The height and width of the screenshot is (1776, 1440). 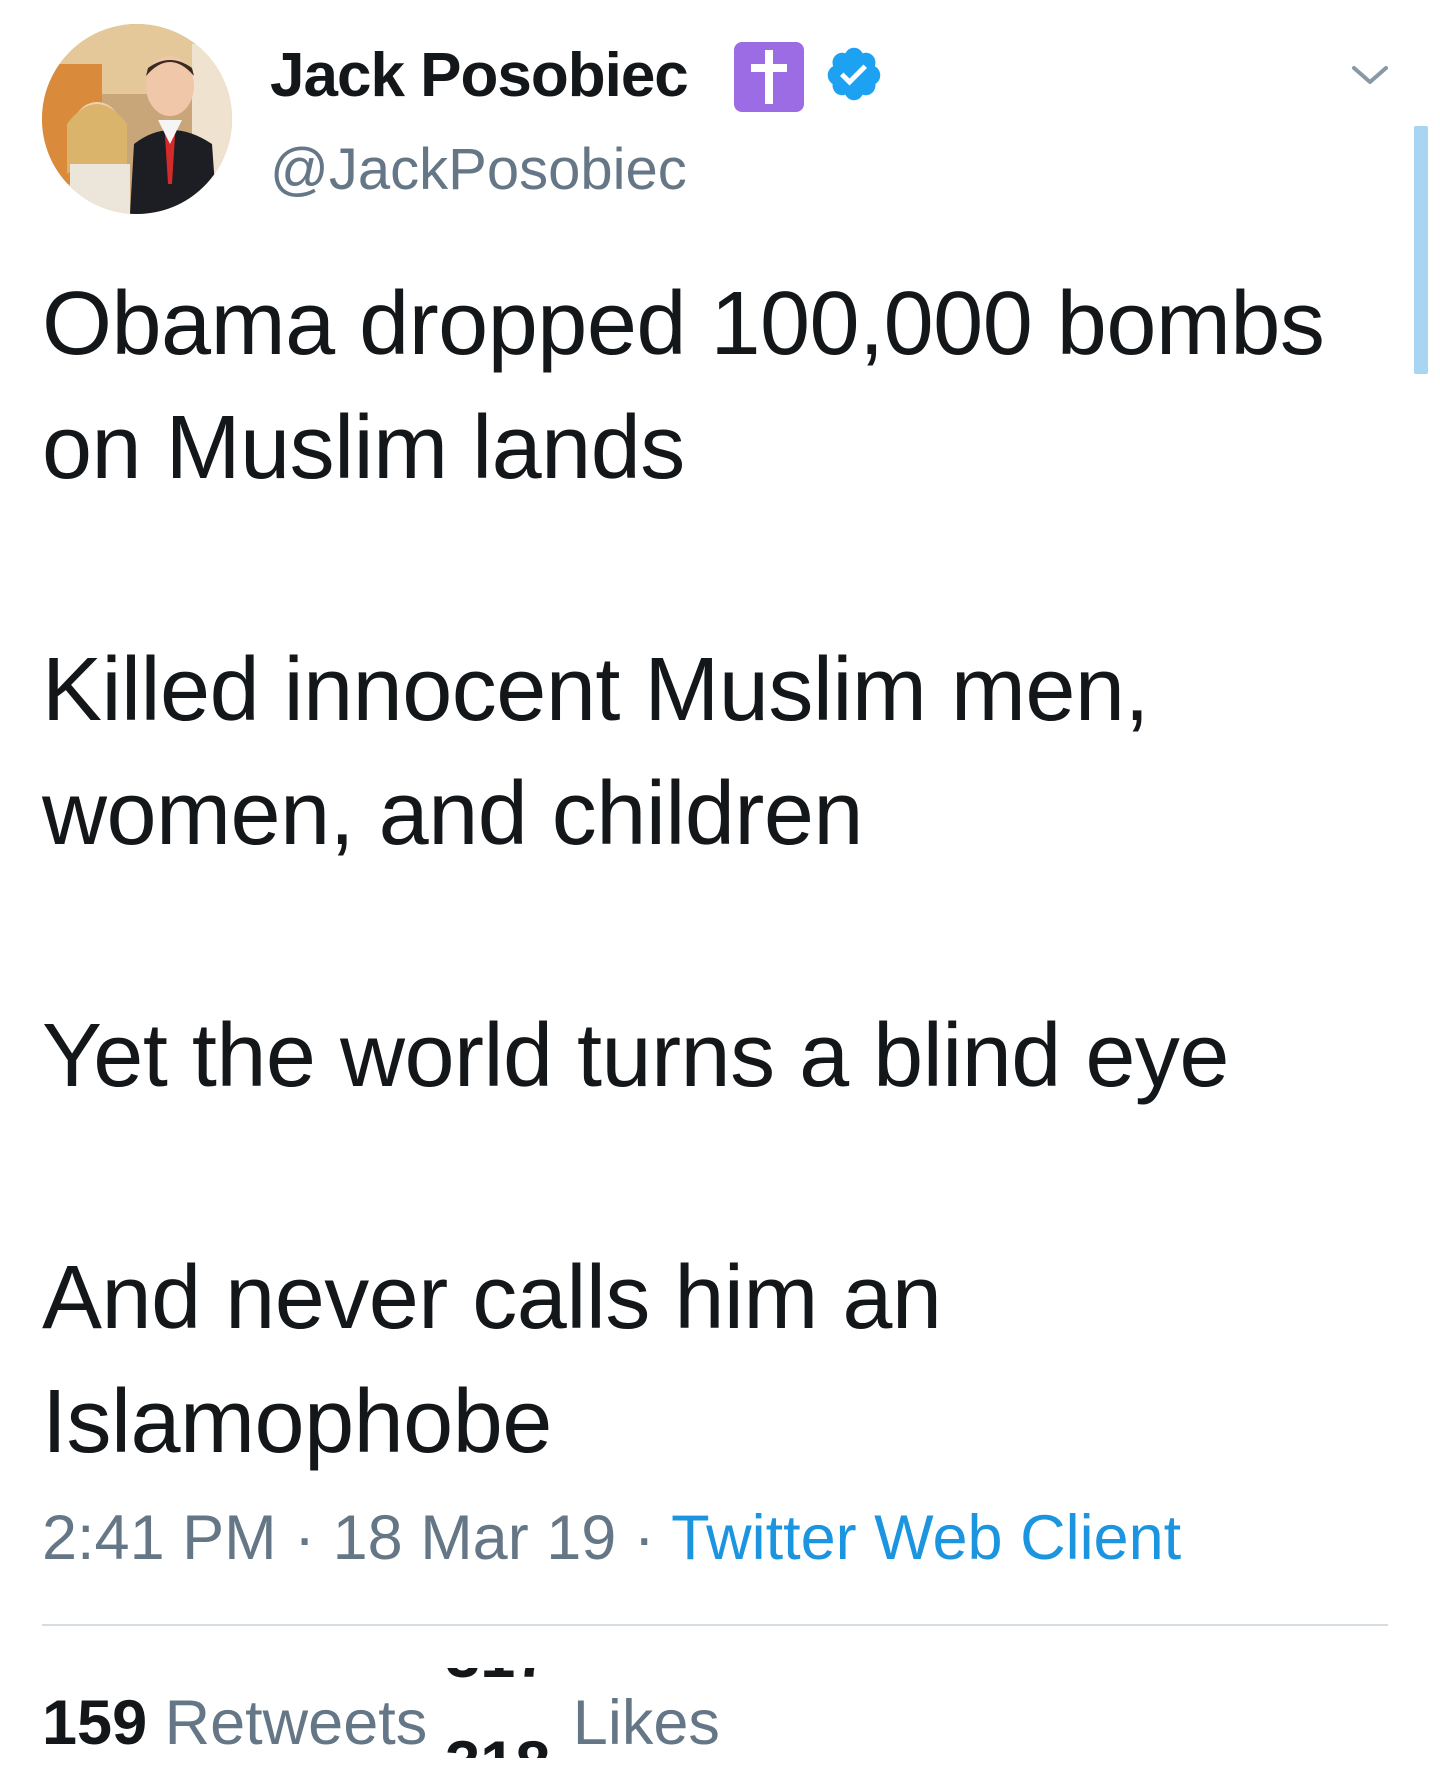 I want to click on retweets-label: Retweets, so click(x=296, y=1723).